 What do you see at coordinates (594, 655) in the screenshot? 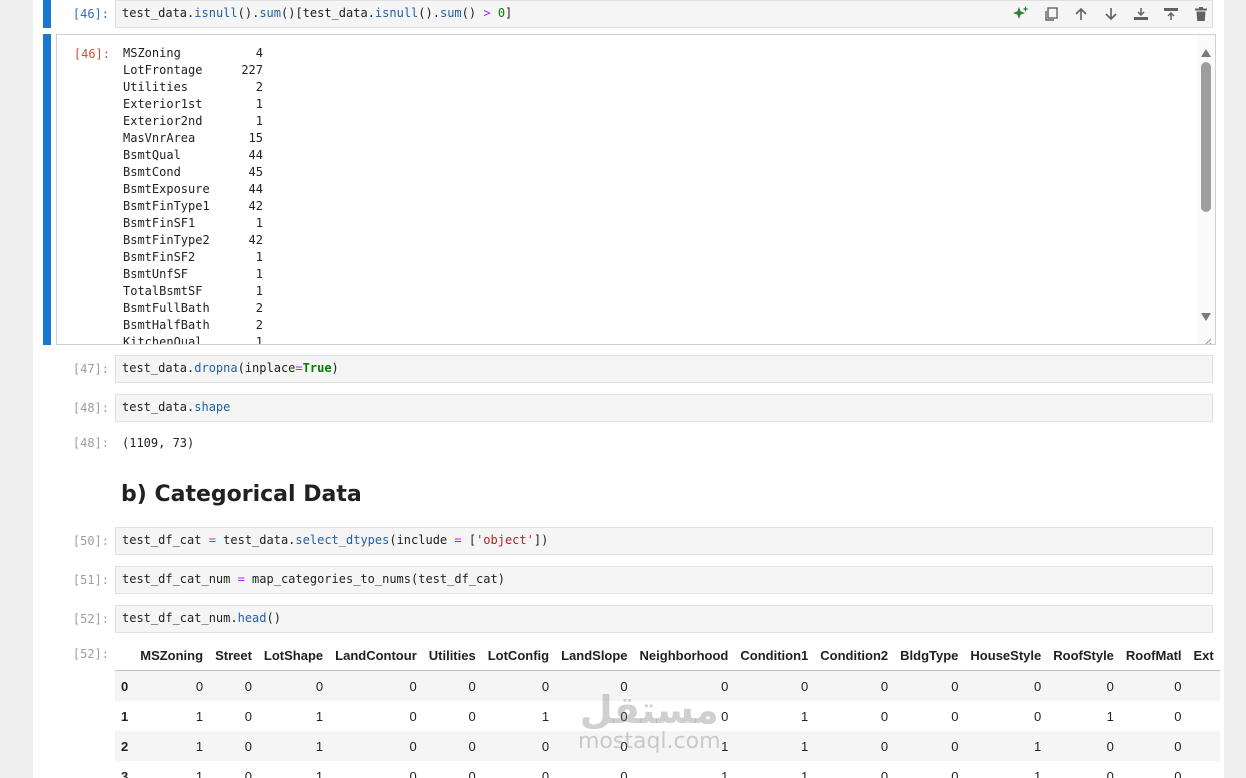
I see `column-header: LandSlope` at bounding box center [594, 655].